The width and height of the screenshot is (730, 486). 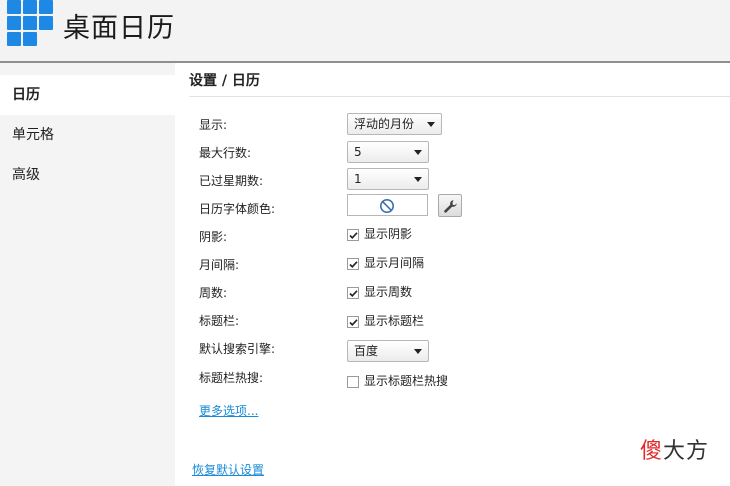 I want to click on title-bar-checkbox-label: 显示标题栏, so click(x=394, y=321).